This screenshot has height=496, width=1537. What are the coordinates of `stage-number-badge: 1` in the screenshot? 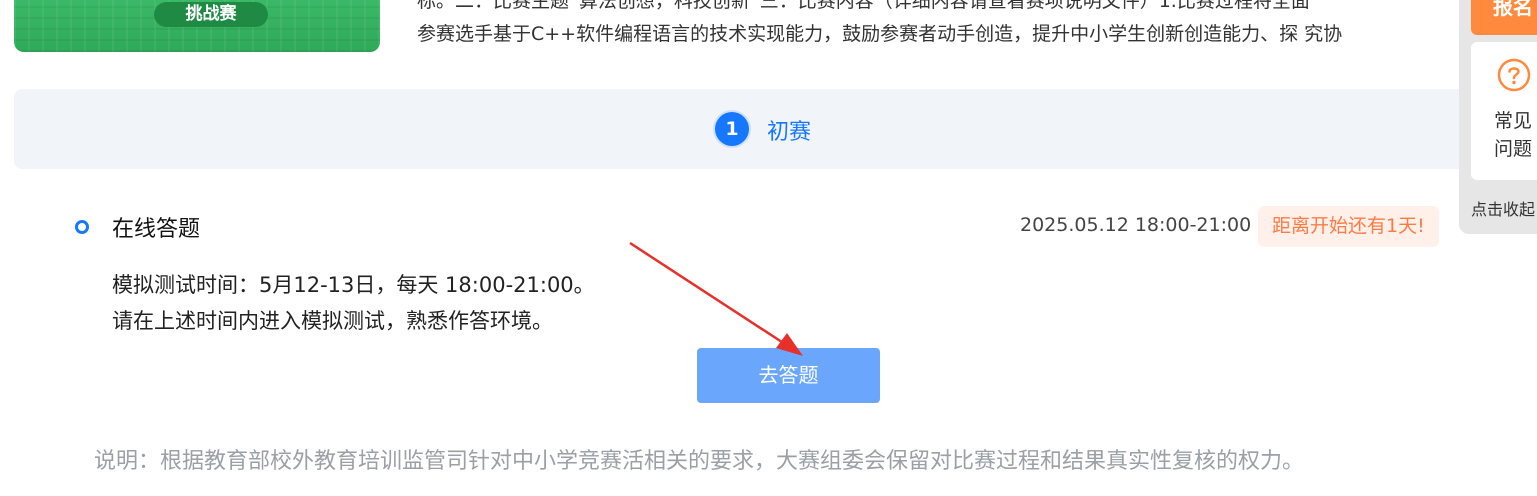 It's located at (732, 129).